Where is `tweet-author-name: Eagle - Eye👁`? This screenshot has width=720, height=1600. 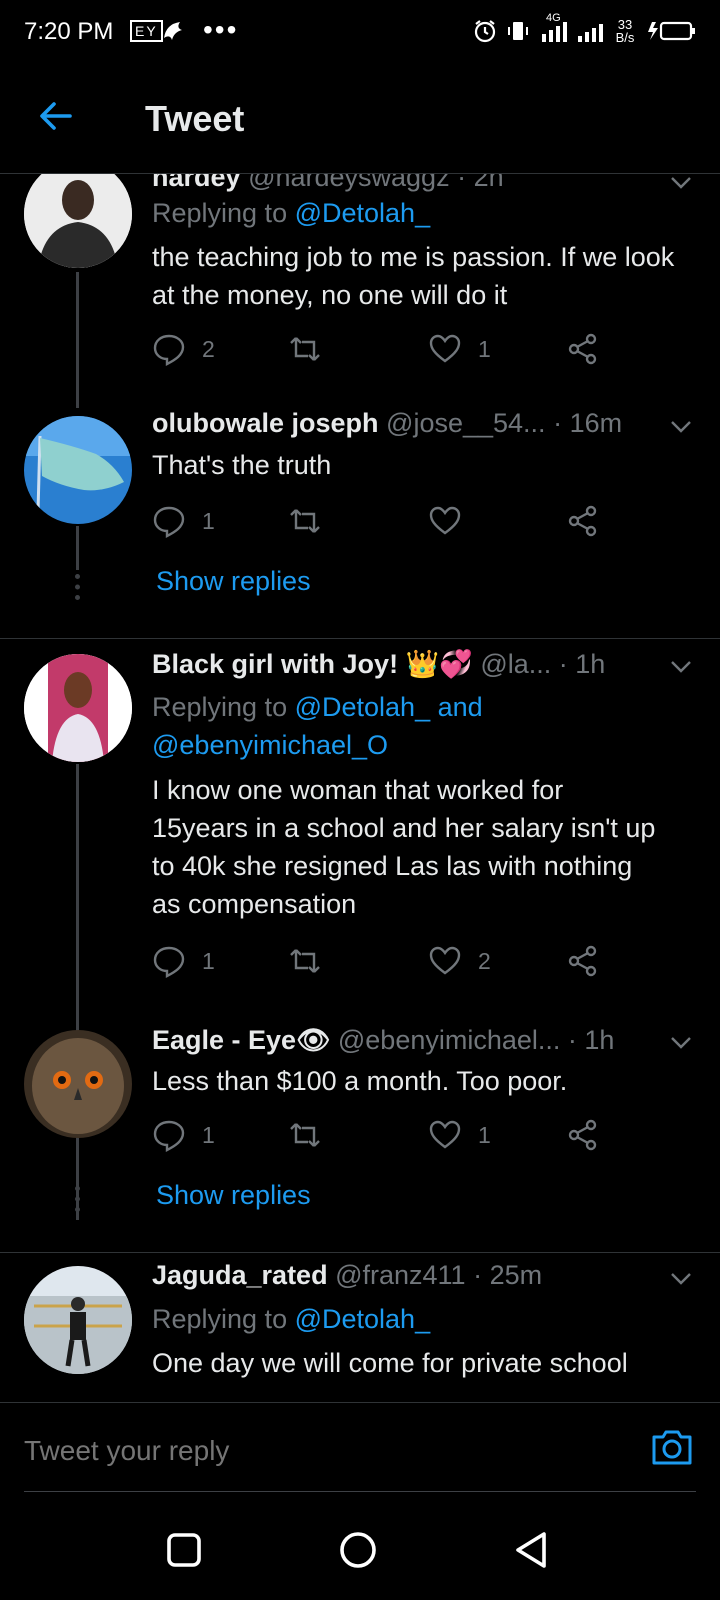 tweet-author-name: Eagle - Eye👁 is located at coordinates (241, 1040).